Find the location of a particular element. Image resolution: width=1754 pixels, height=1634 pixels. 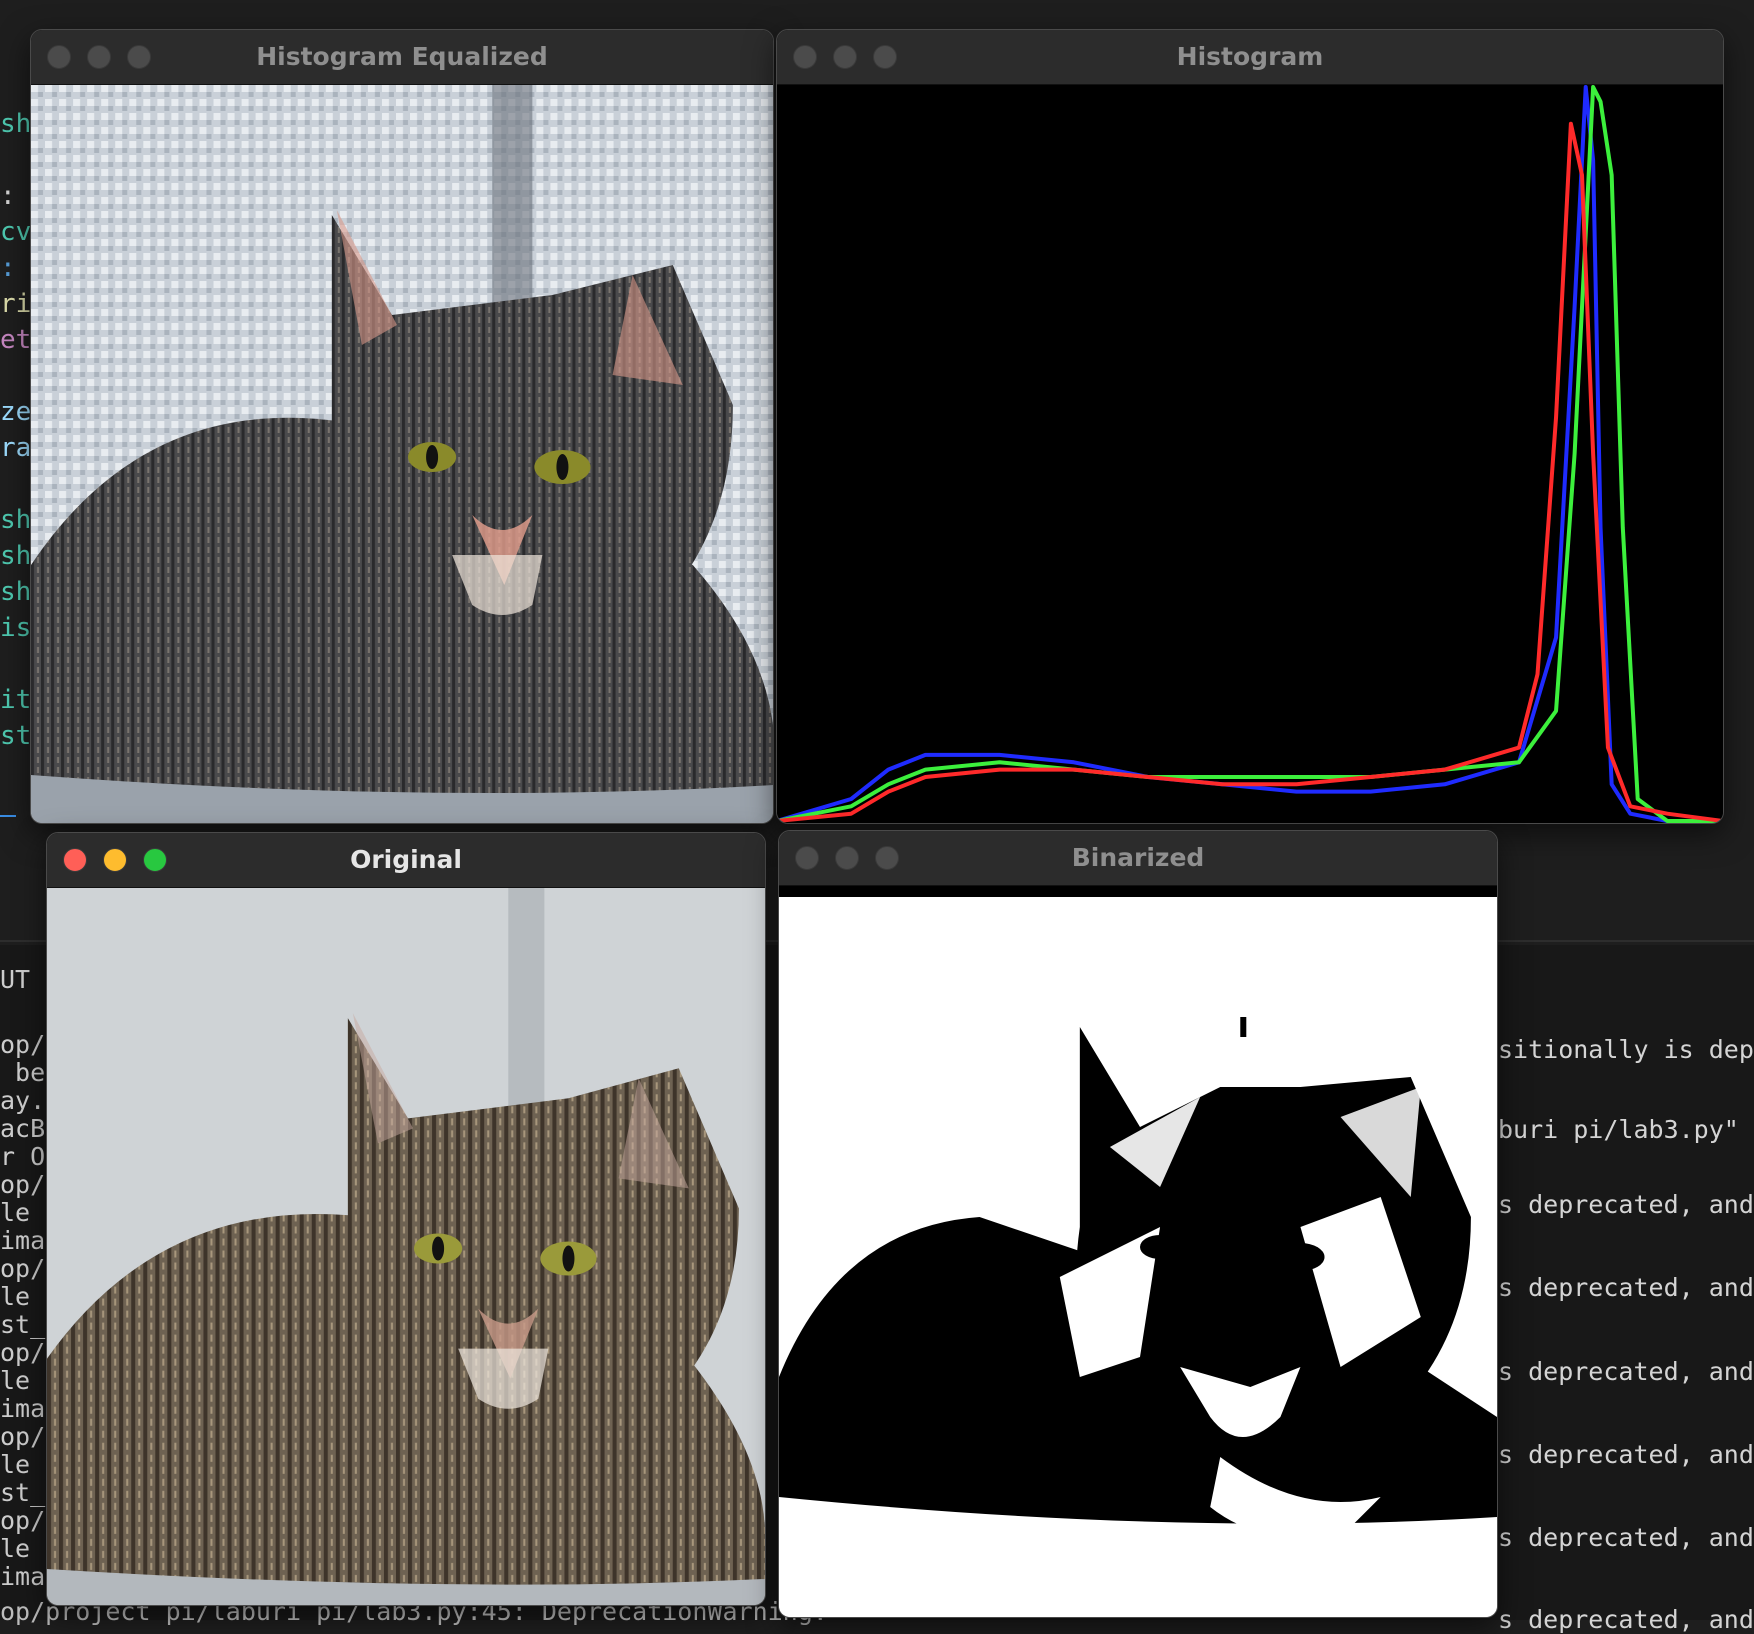

window-titlebar: Histogram is located at coordinates (1250, 57).